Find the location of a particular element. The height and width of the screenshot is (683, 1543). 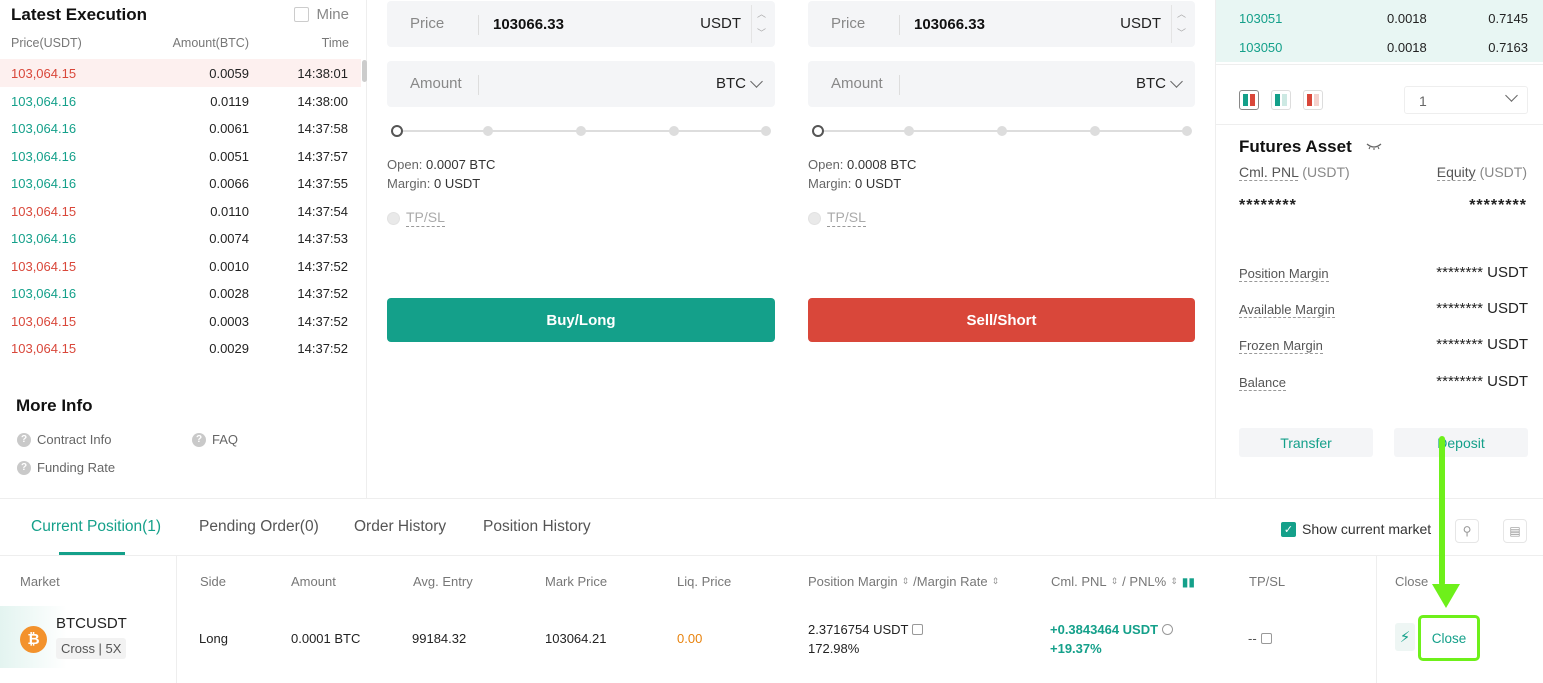

contract-info-link: ? Contract Info is located at coordinates (64, 439).